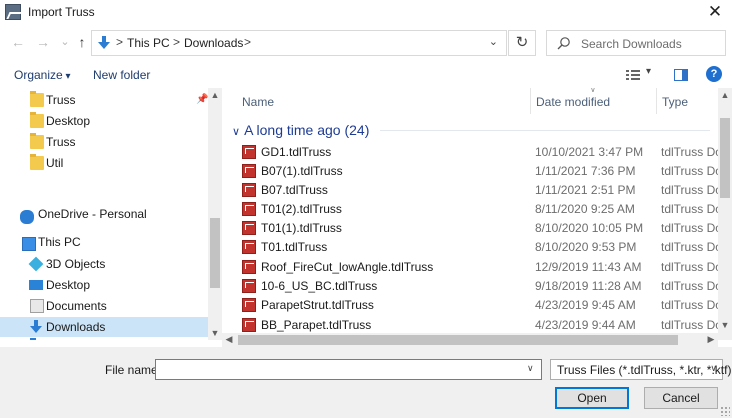 This screenshot has height=418, width=732. I want to click on resize-grip-icon, so click(725, 411).